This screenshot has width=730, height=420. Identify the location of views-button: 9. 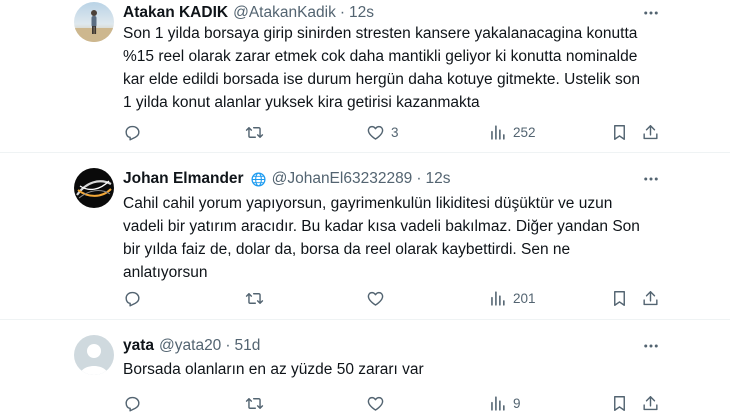
(504, 403).